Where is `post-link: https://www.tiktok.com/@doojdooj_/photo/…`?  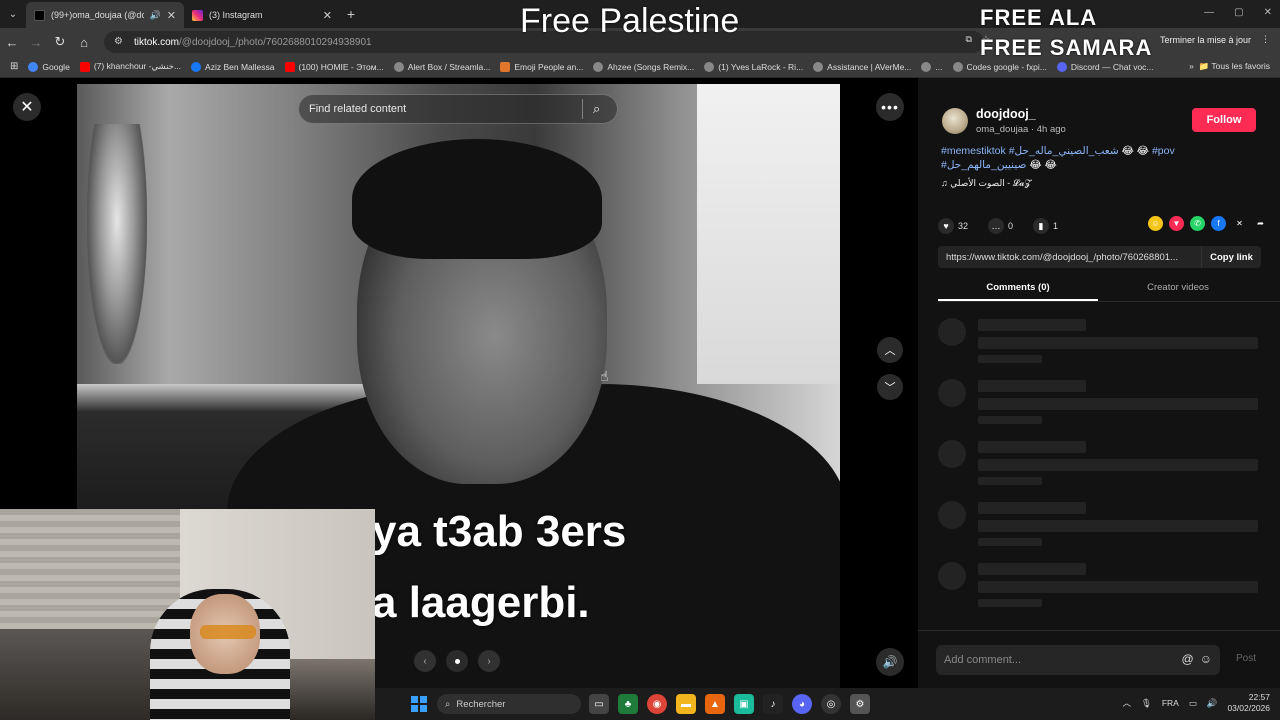
post-link: https://www.tiktok.com/@doojdooj_/photo/… is located at coordinates (1069, 257).